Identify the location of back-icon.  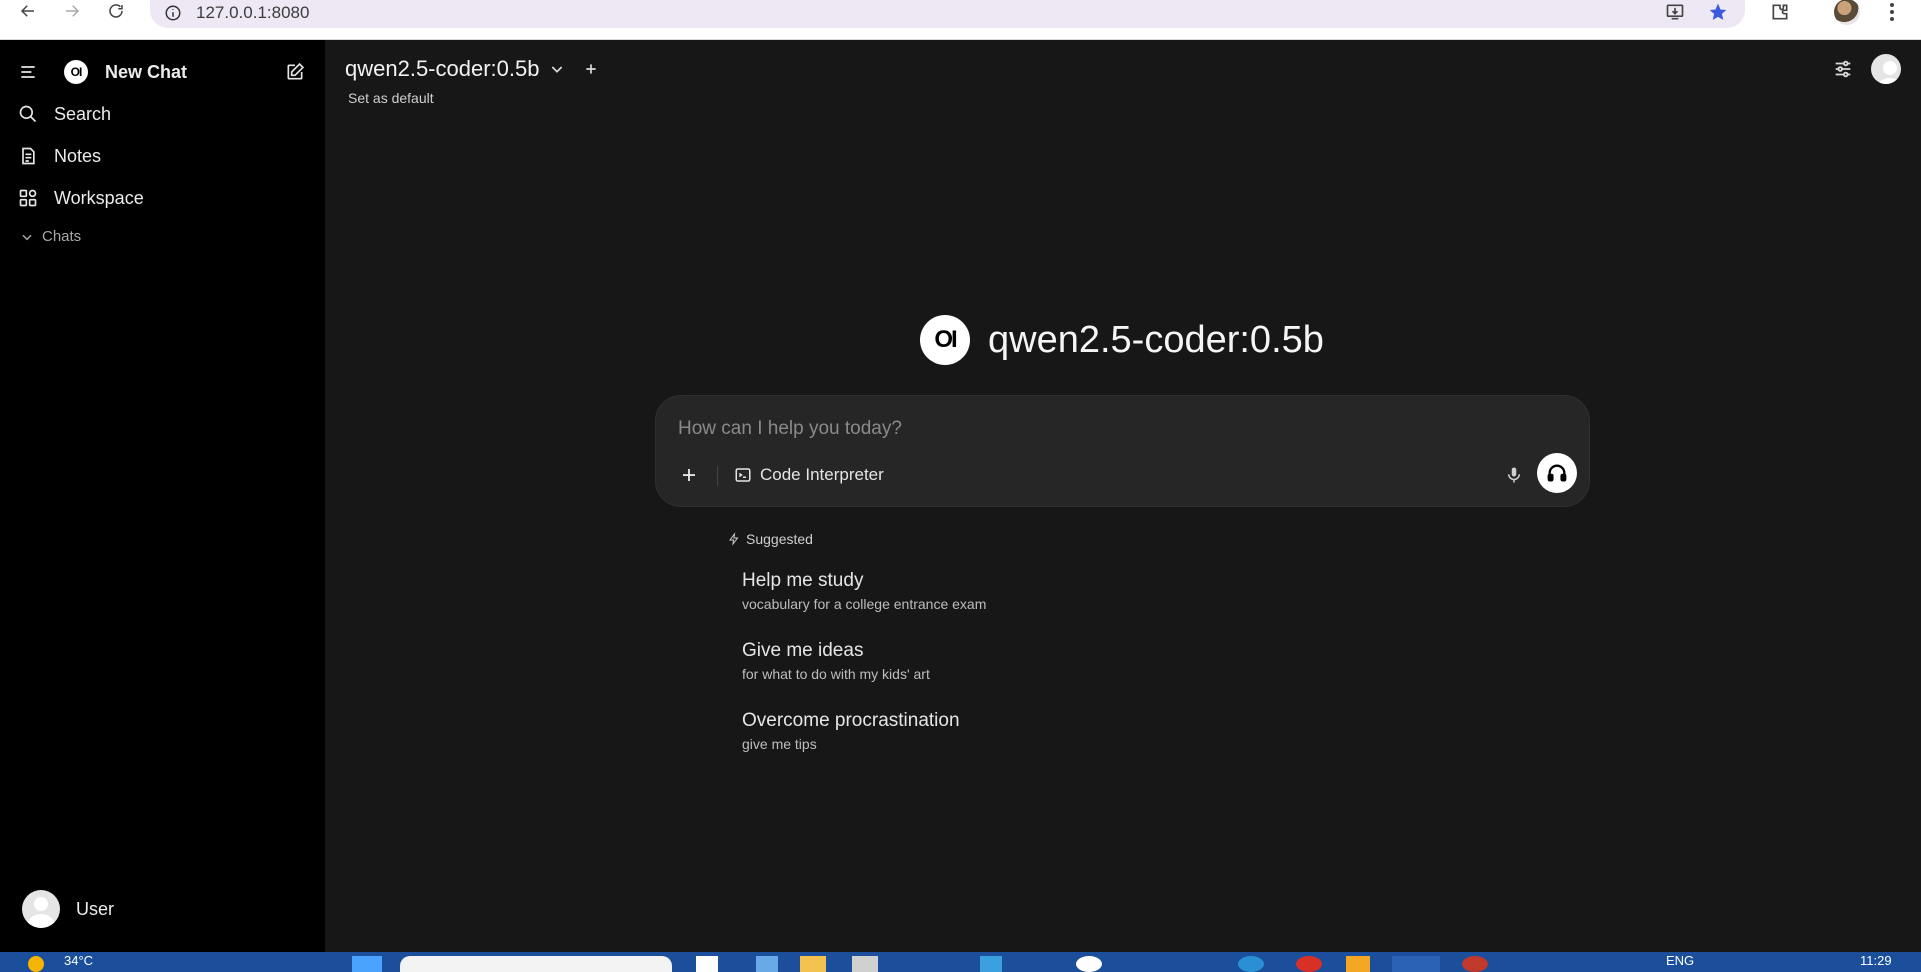
(28, 11).